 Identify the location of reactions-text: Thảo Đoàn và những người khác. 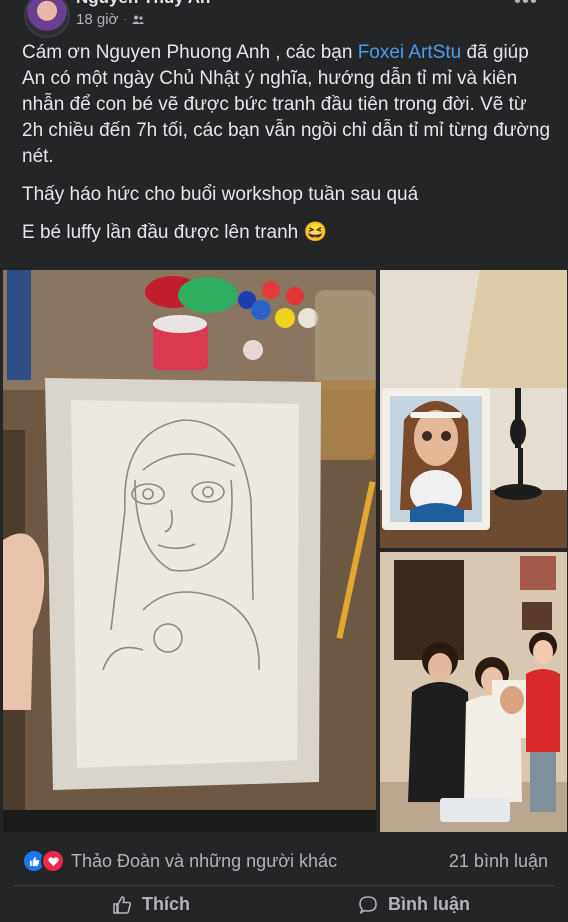
(204, 861).